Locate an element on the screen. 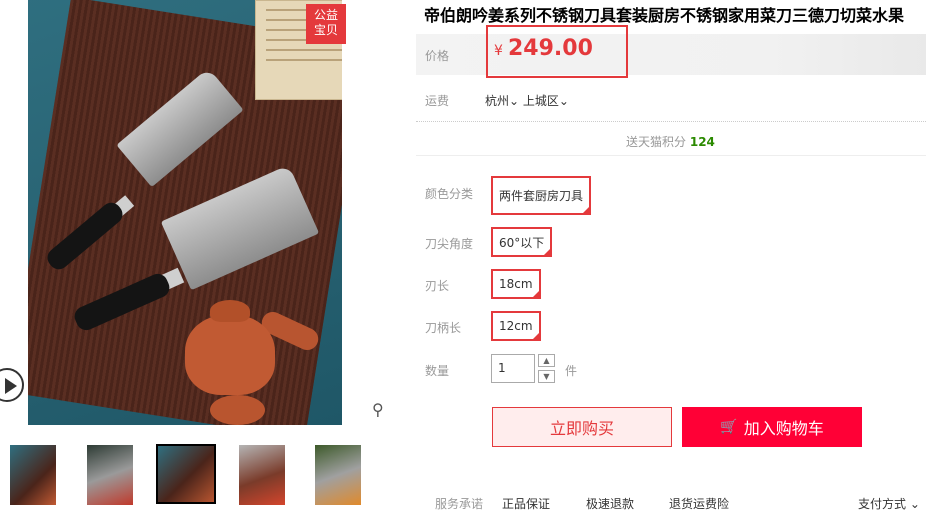 This screenshot has height=521, width=937. blade-length-value: 18cm is located at coordinates (516, 284).